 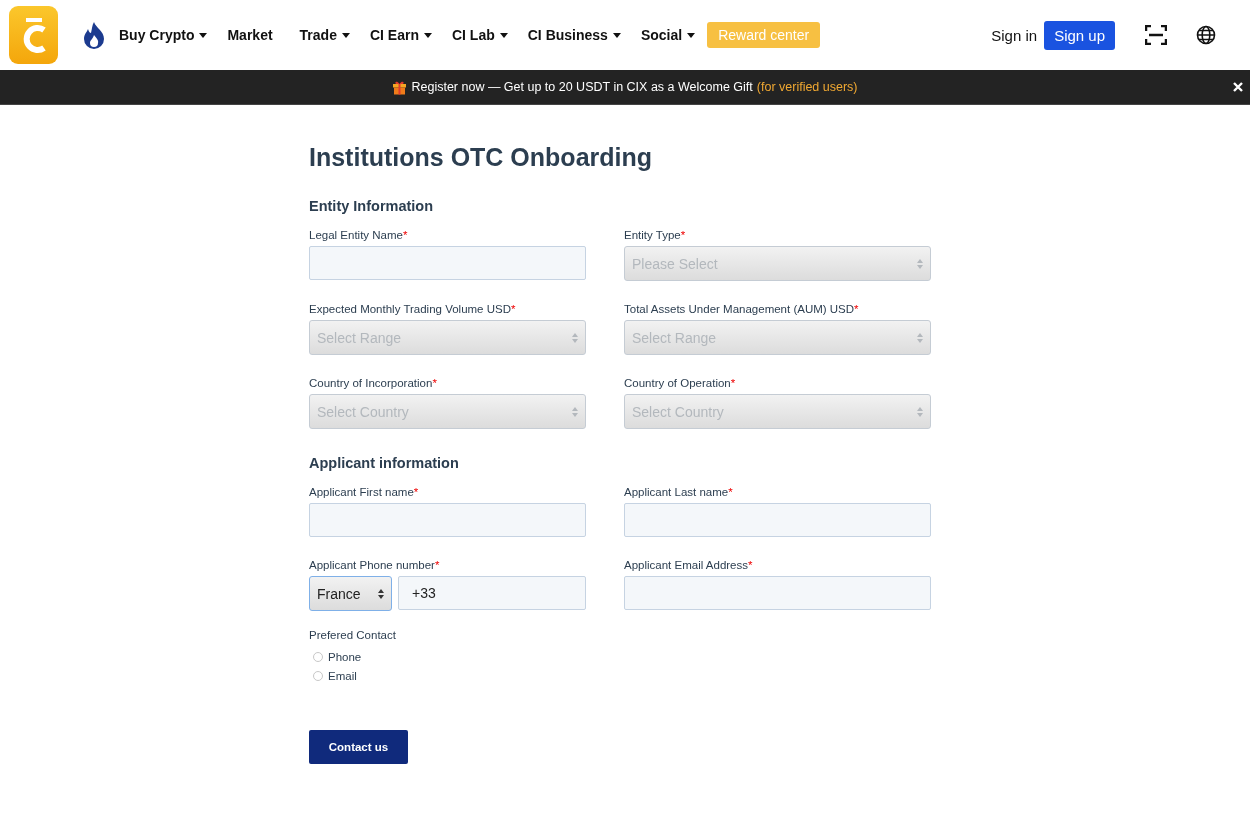 What do you see at coordinates (94, 35) in the screenshot?
I see `flame-icon` at bounding box center [94, 35].